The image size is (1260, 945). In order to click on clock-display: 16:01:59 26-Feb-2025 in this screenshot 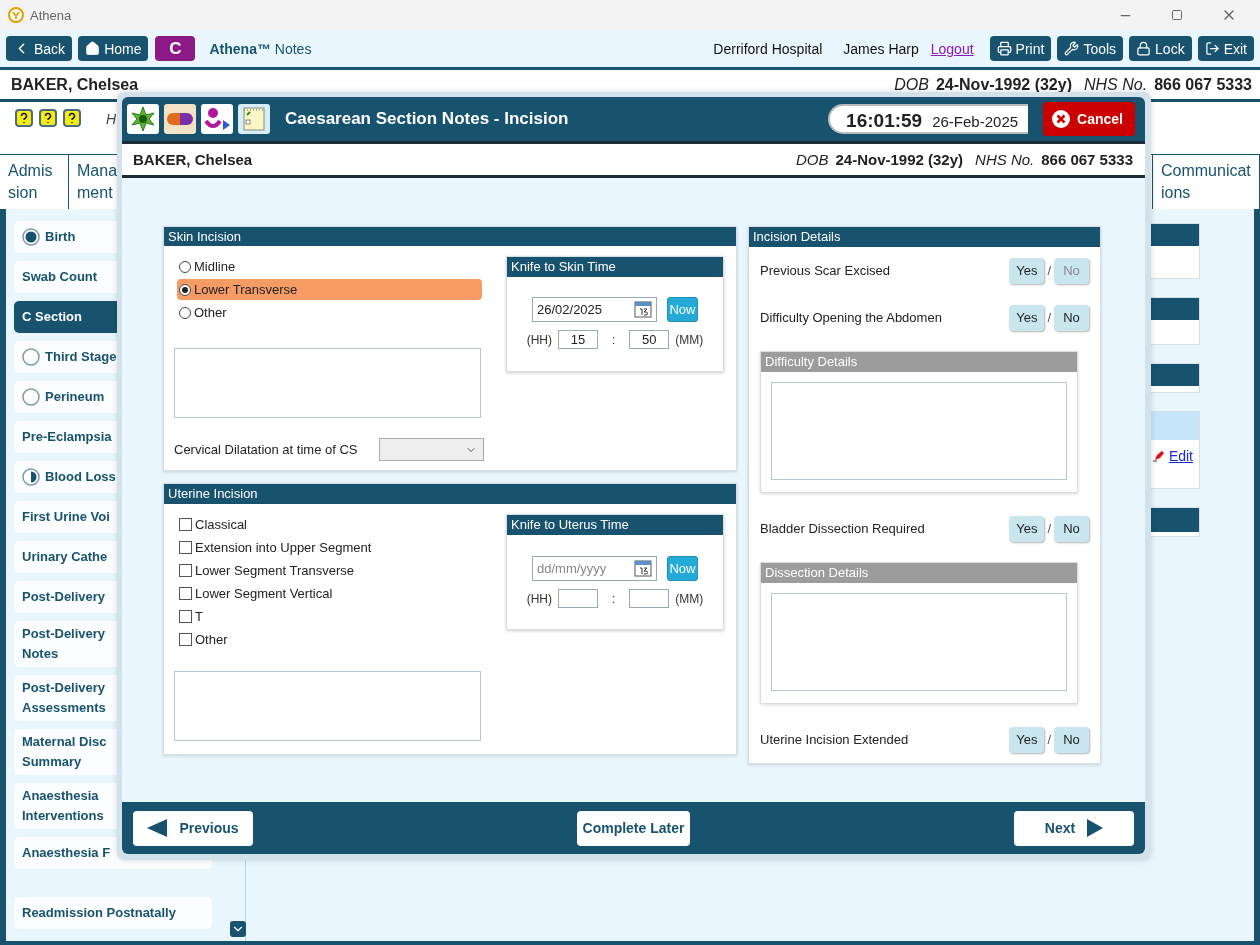, I will do `click(928, 119)`.